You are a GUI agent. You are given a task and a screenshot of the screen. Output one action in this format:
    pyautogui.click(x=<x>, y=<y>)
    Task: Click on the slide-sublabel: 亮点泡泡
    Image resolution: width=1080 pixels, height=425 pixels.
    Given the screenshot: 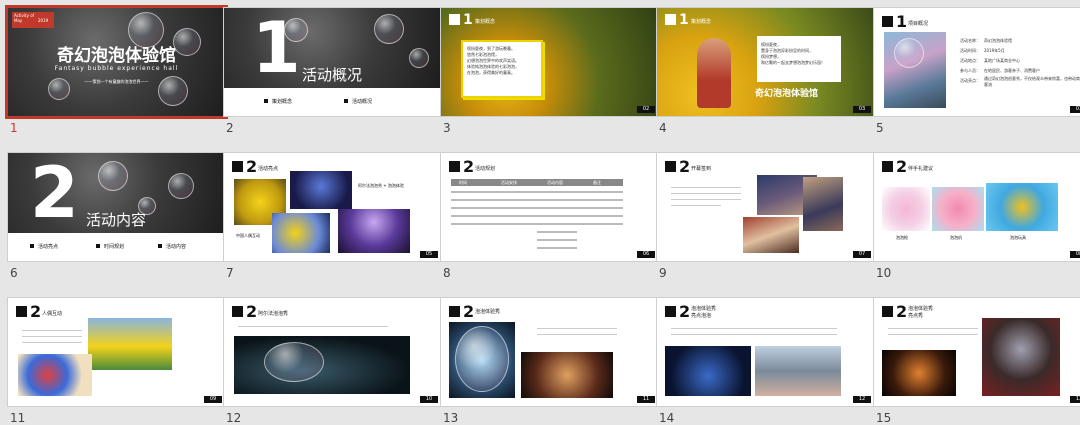 What is the action you would take?
    pyautogui.click(x=701, y=316)
    